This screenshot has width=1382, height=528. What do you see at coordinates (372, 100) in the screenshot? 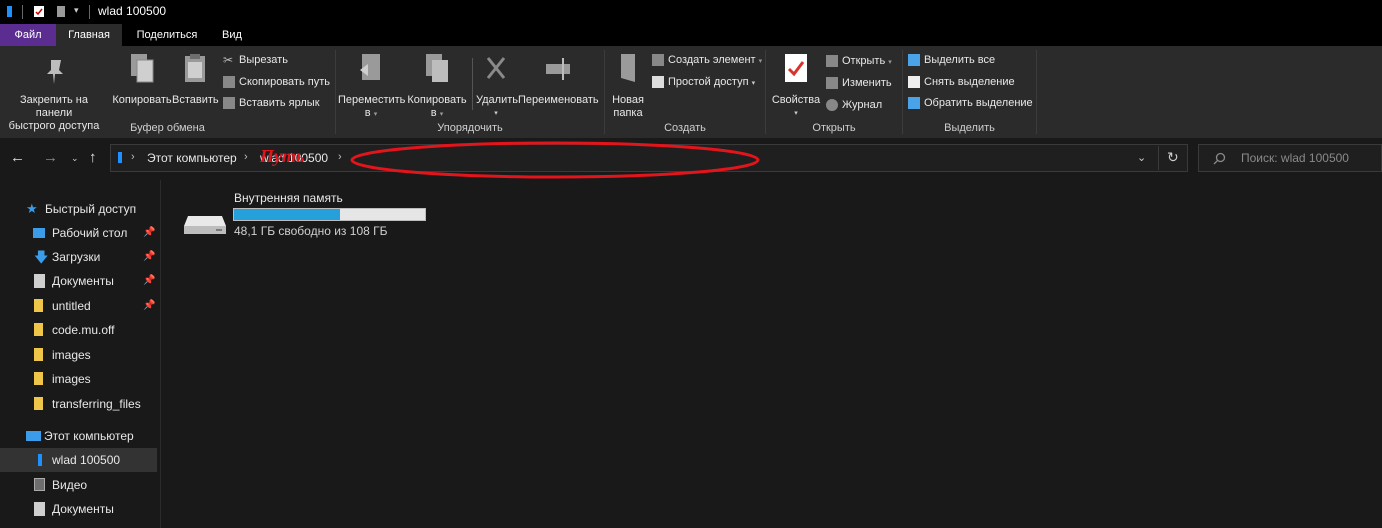
I see `move-to-label-line1: Переместить` at bounding box center [372, 100].